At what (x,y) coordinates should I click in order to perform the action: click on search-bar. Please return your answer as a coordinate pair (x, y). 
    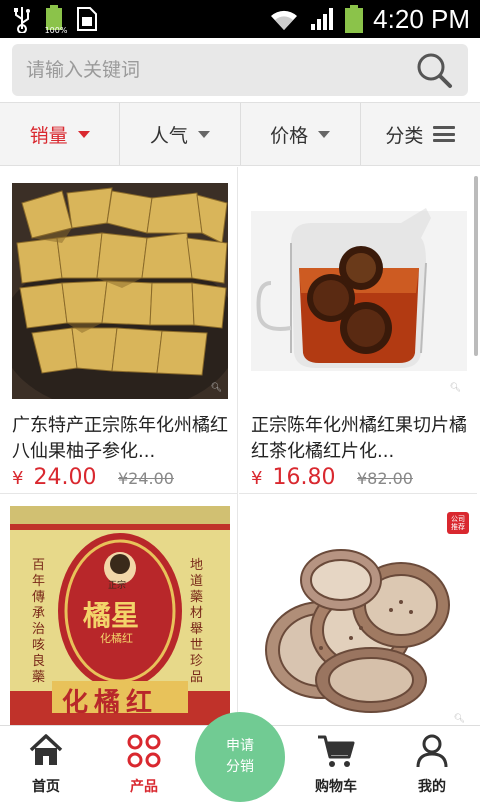
    Looking at the image, I should click on (240, 70).